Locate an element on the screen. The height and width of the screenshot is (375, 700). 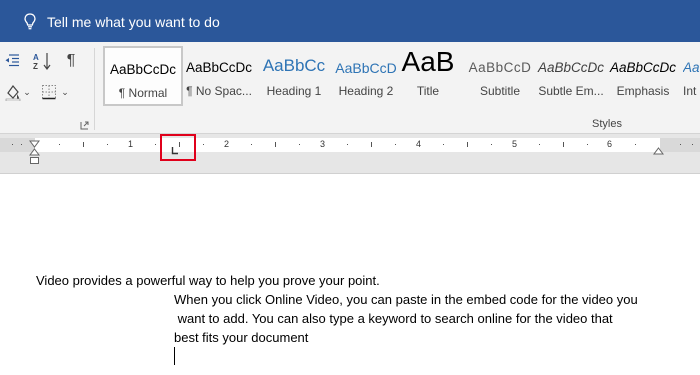
style-emphasis: AaBbCcDc Emphasis is located at coordinates (643, 76).